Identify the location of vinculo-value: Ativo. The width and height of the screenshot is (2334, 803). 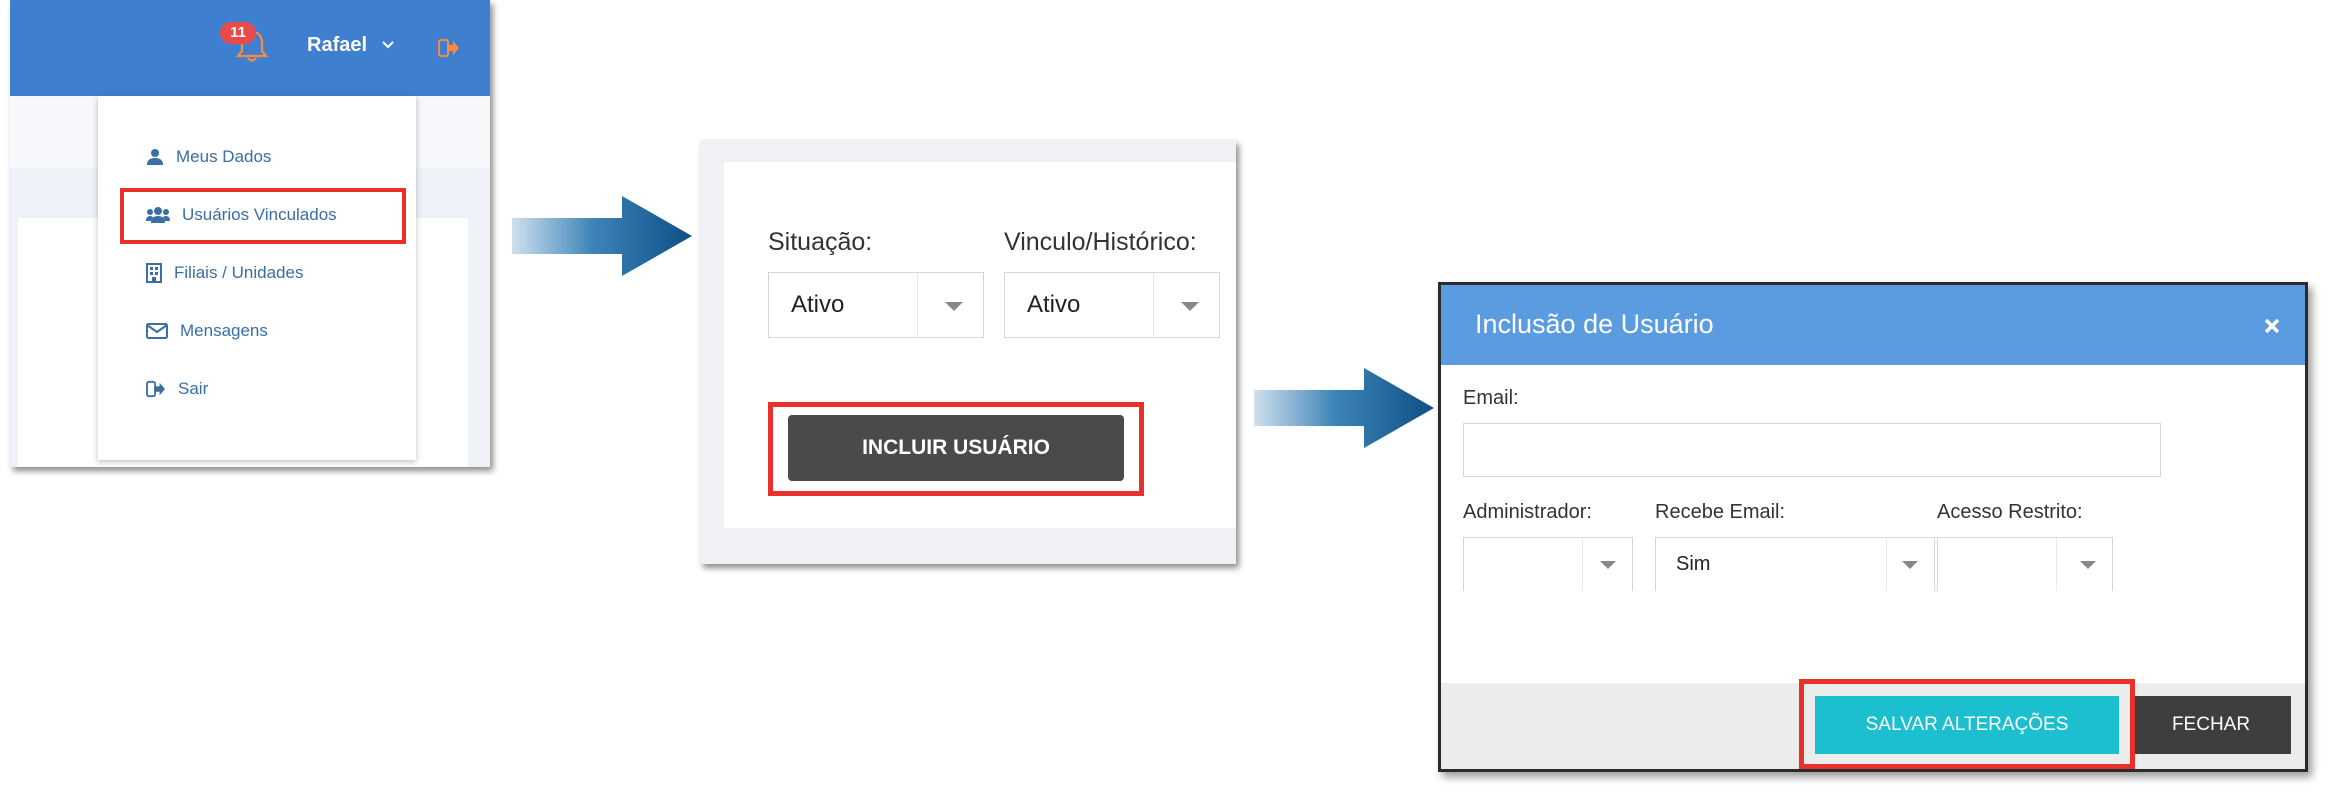
(1054, 304).